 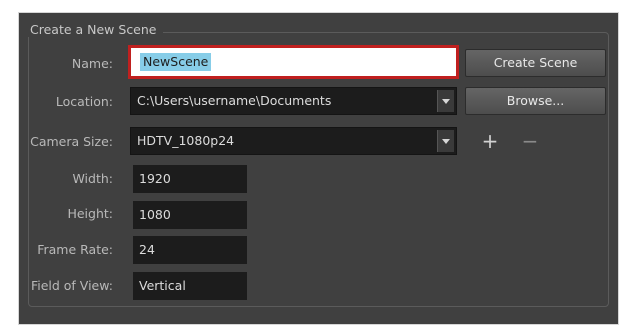 What do you see at coordinates (190, 286) in the screenshot?
I see `field-of-view-field: Vertical` at bounding box center [190, 286].